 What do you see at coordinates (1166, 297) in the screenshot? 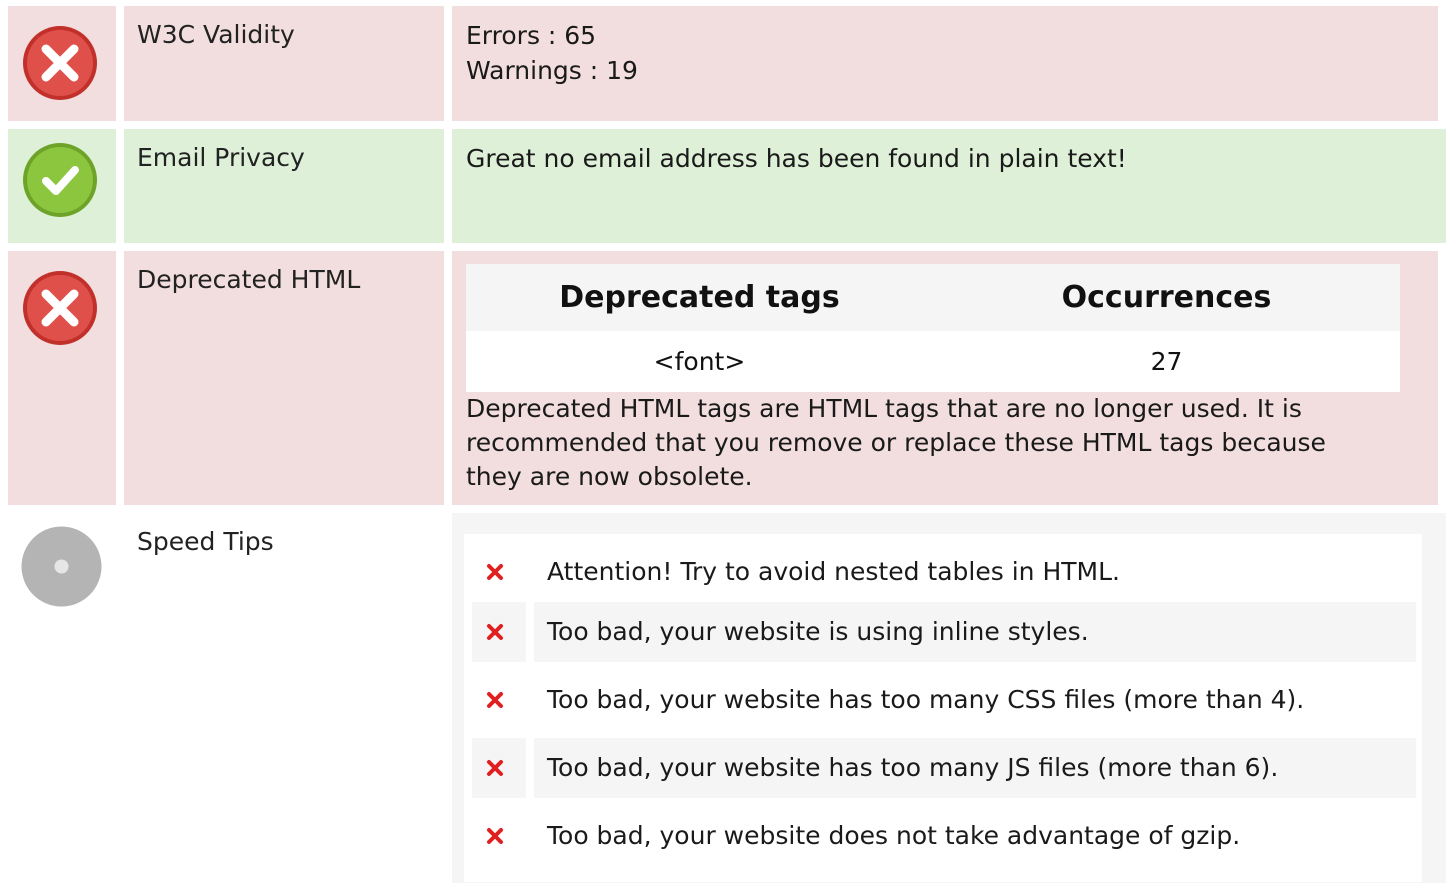
I see `column-header-occurrences: Occurrences` at bounding box center [1166, 297].